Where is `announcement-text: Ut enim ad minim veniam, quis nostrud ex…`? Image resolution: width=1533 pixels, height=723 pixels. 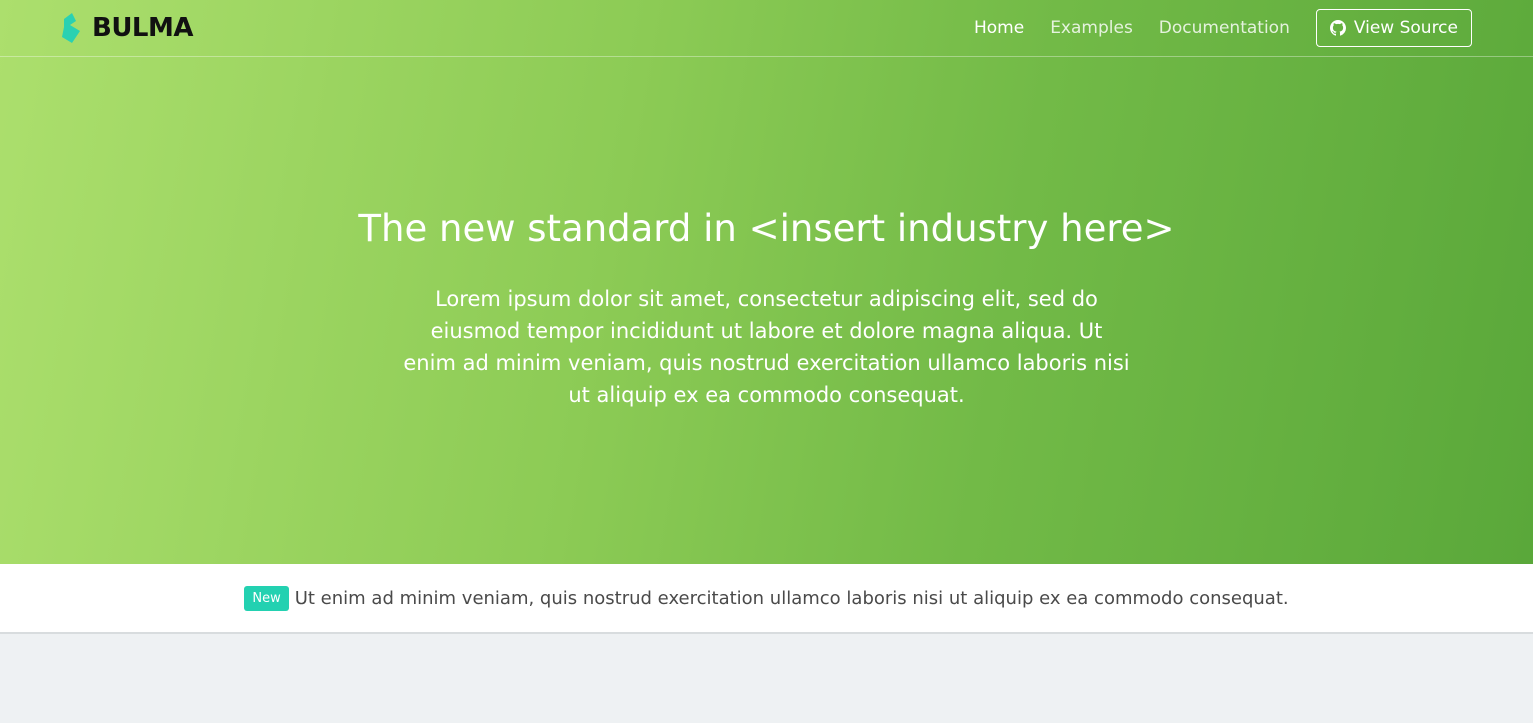 announcement-text: Ut enim ad minim veniam, quis nostrud ex… is located at coordinates (791, 598).